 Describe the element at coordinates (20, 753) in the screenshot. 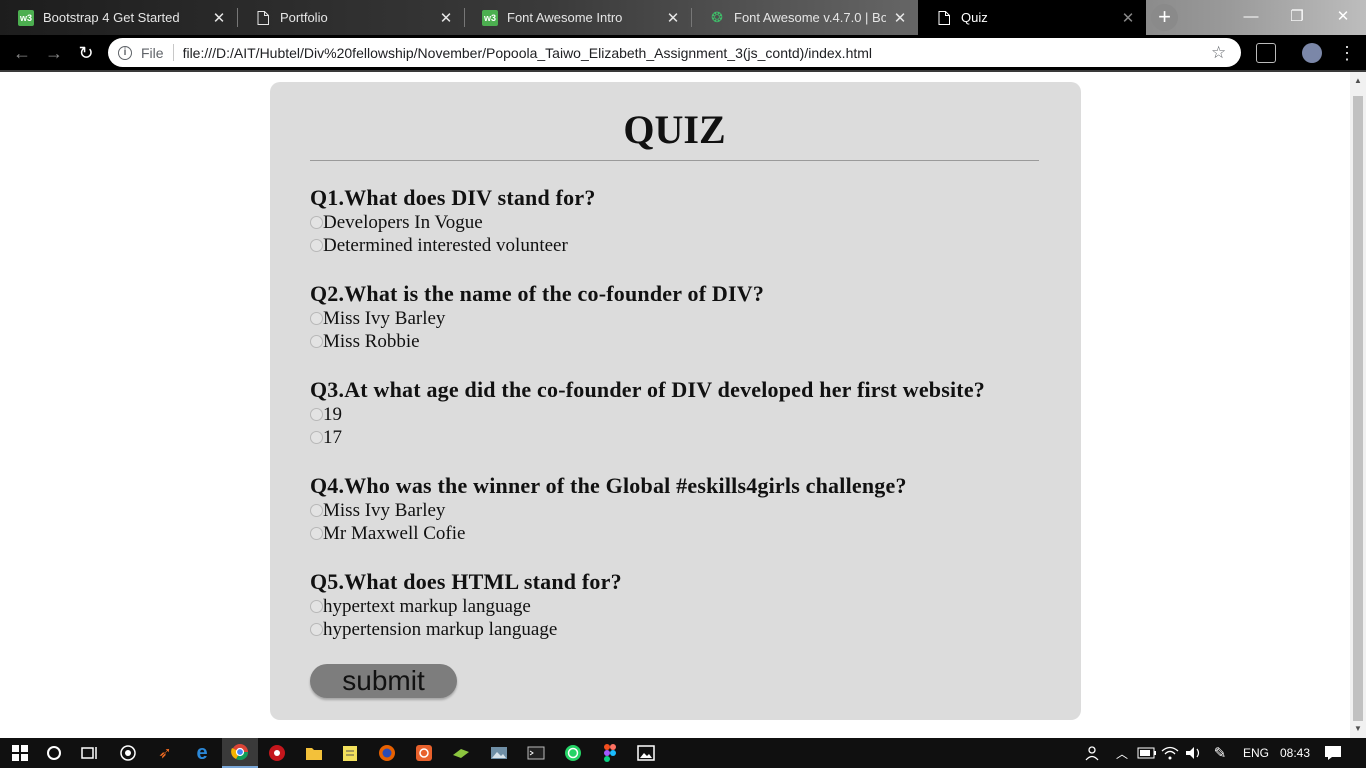

I see `windows-start-icon` at that location.